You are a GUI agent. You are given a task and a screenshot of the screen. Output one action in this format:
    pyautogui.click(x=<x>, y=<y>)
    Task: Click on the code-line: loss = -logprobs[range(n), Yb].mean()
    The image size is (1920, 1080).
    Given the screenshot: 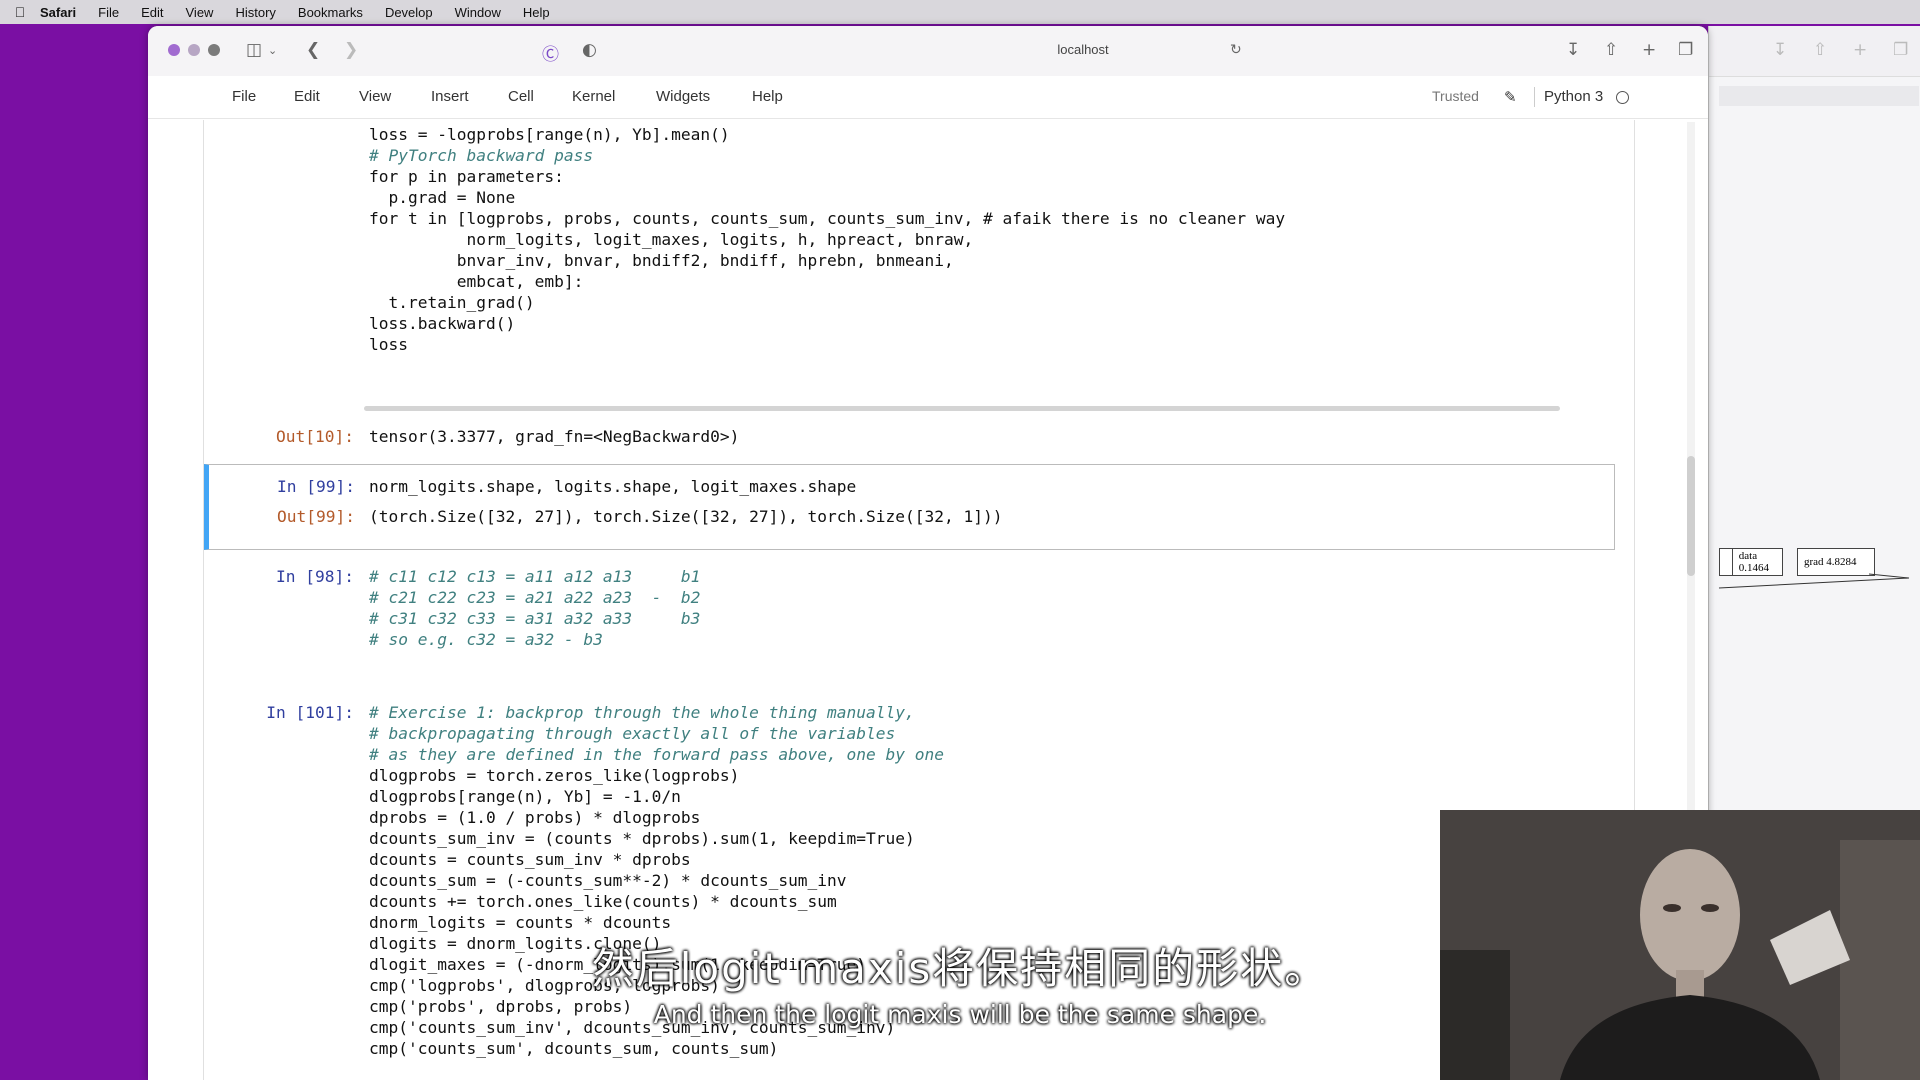 What is the action you would take?
    pyautogui.click(x=549, y=134)
    